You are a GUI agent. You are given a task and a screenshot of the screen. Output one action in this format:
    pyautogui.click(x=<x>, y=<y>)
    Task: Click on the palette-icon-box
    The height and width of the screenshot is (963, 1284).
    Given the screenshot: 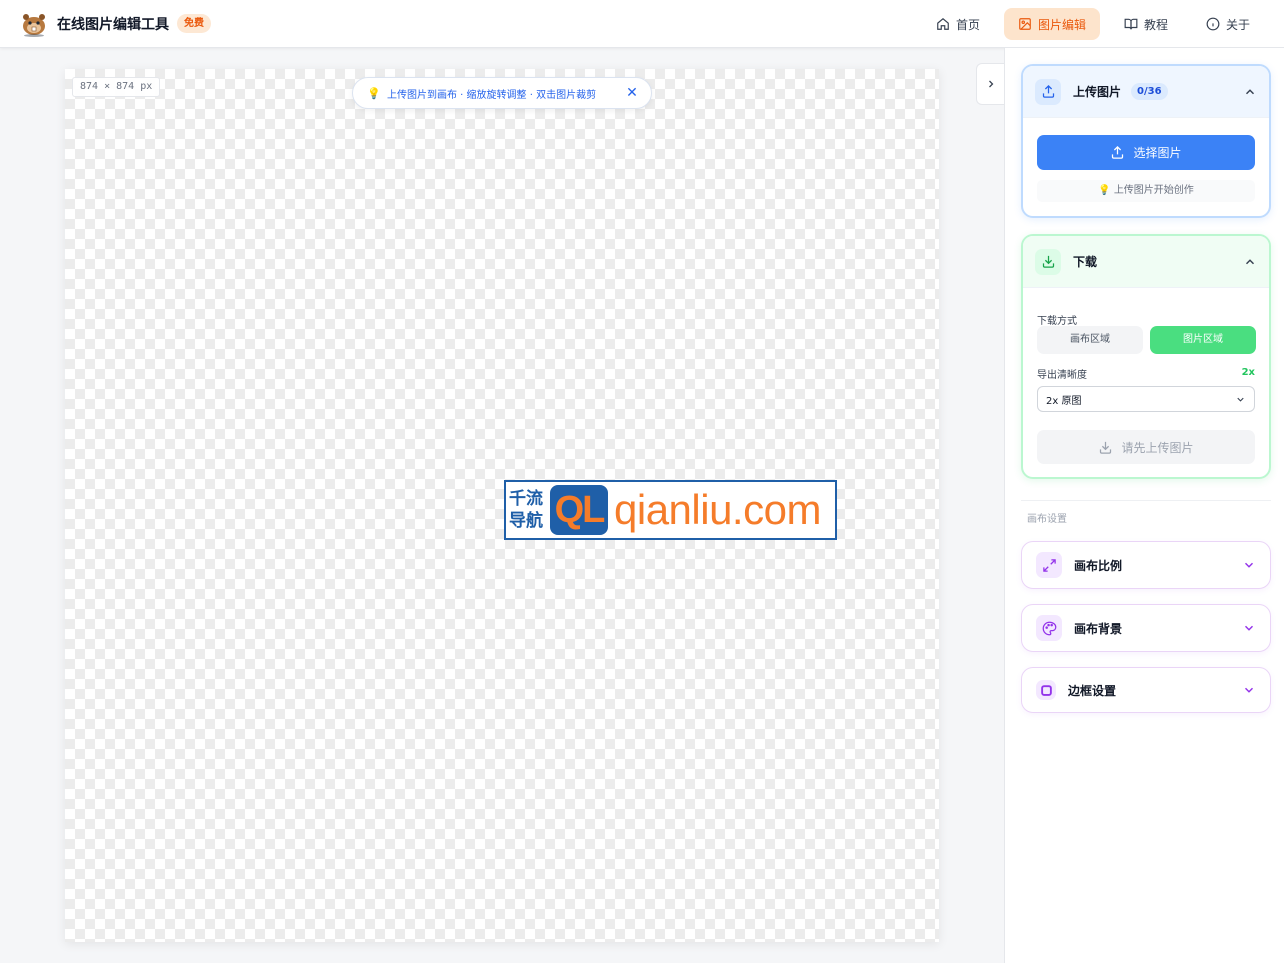 What is the action you would take?
    pyautogui.click(x=1049, y=628)
    